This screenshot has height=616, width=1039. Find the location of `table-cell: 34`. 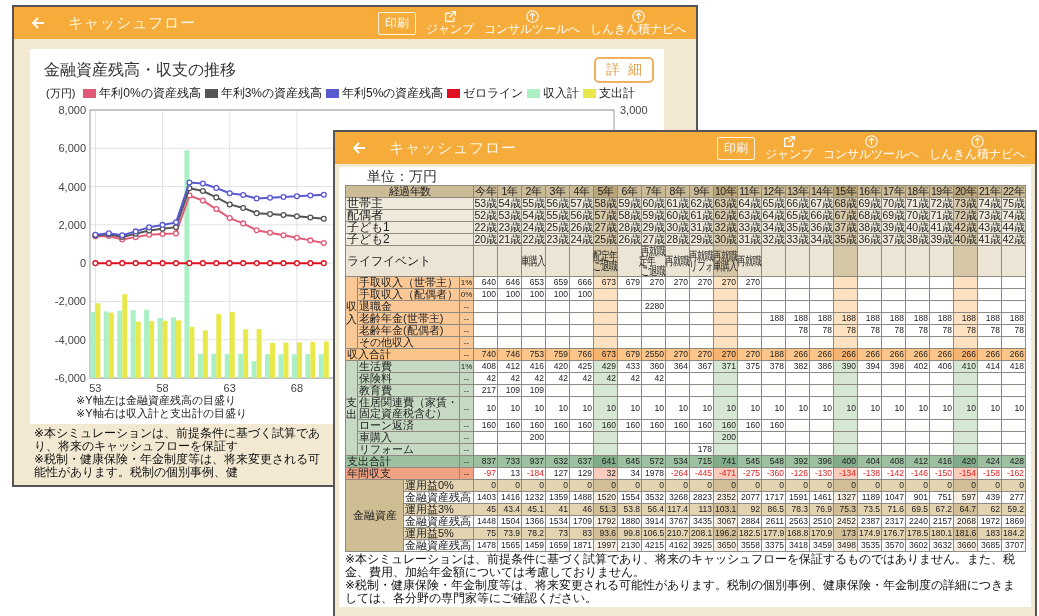

table-cell: 34 is located at coordinates (629, 473).